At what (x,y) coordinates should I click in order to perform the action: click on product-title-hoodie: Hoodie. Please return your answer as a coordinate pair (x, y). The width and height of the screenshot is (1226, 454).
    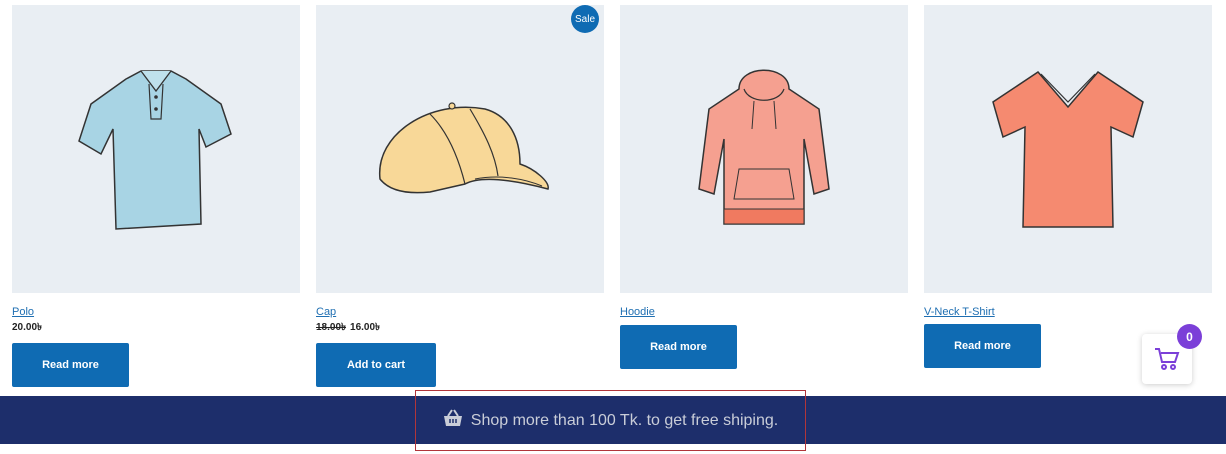
    Looking at the image, I should click on (764, 312).